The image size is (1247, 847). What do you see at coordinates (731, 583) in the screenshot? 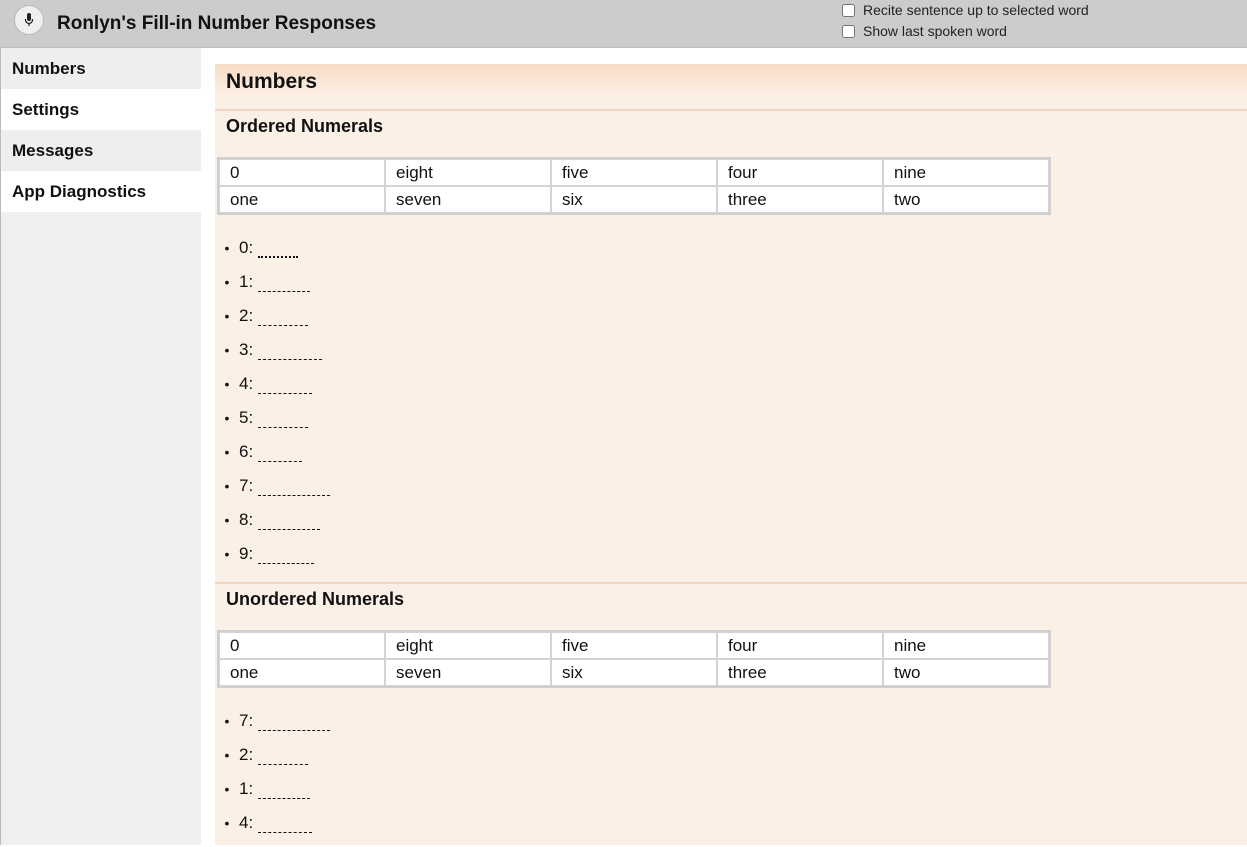
I see `section-divider` at bounding box center [731, 583].